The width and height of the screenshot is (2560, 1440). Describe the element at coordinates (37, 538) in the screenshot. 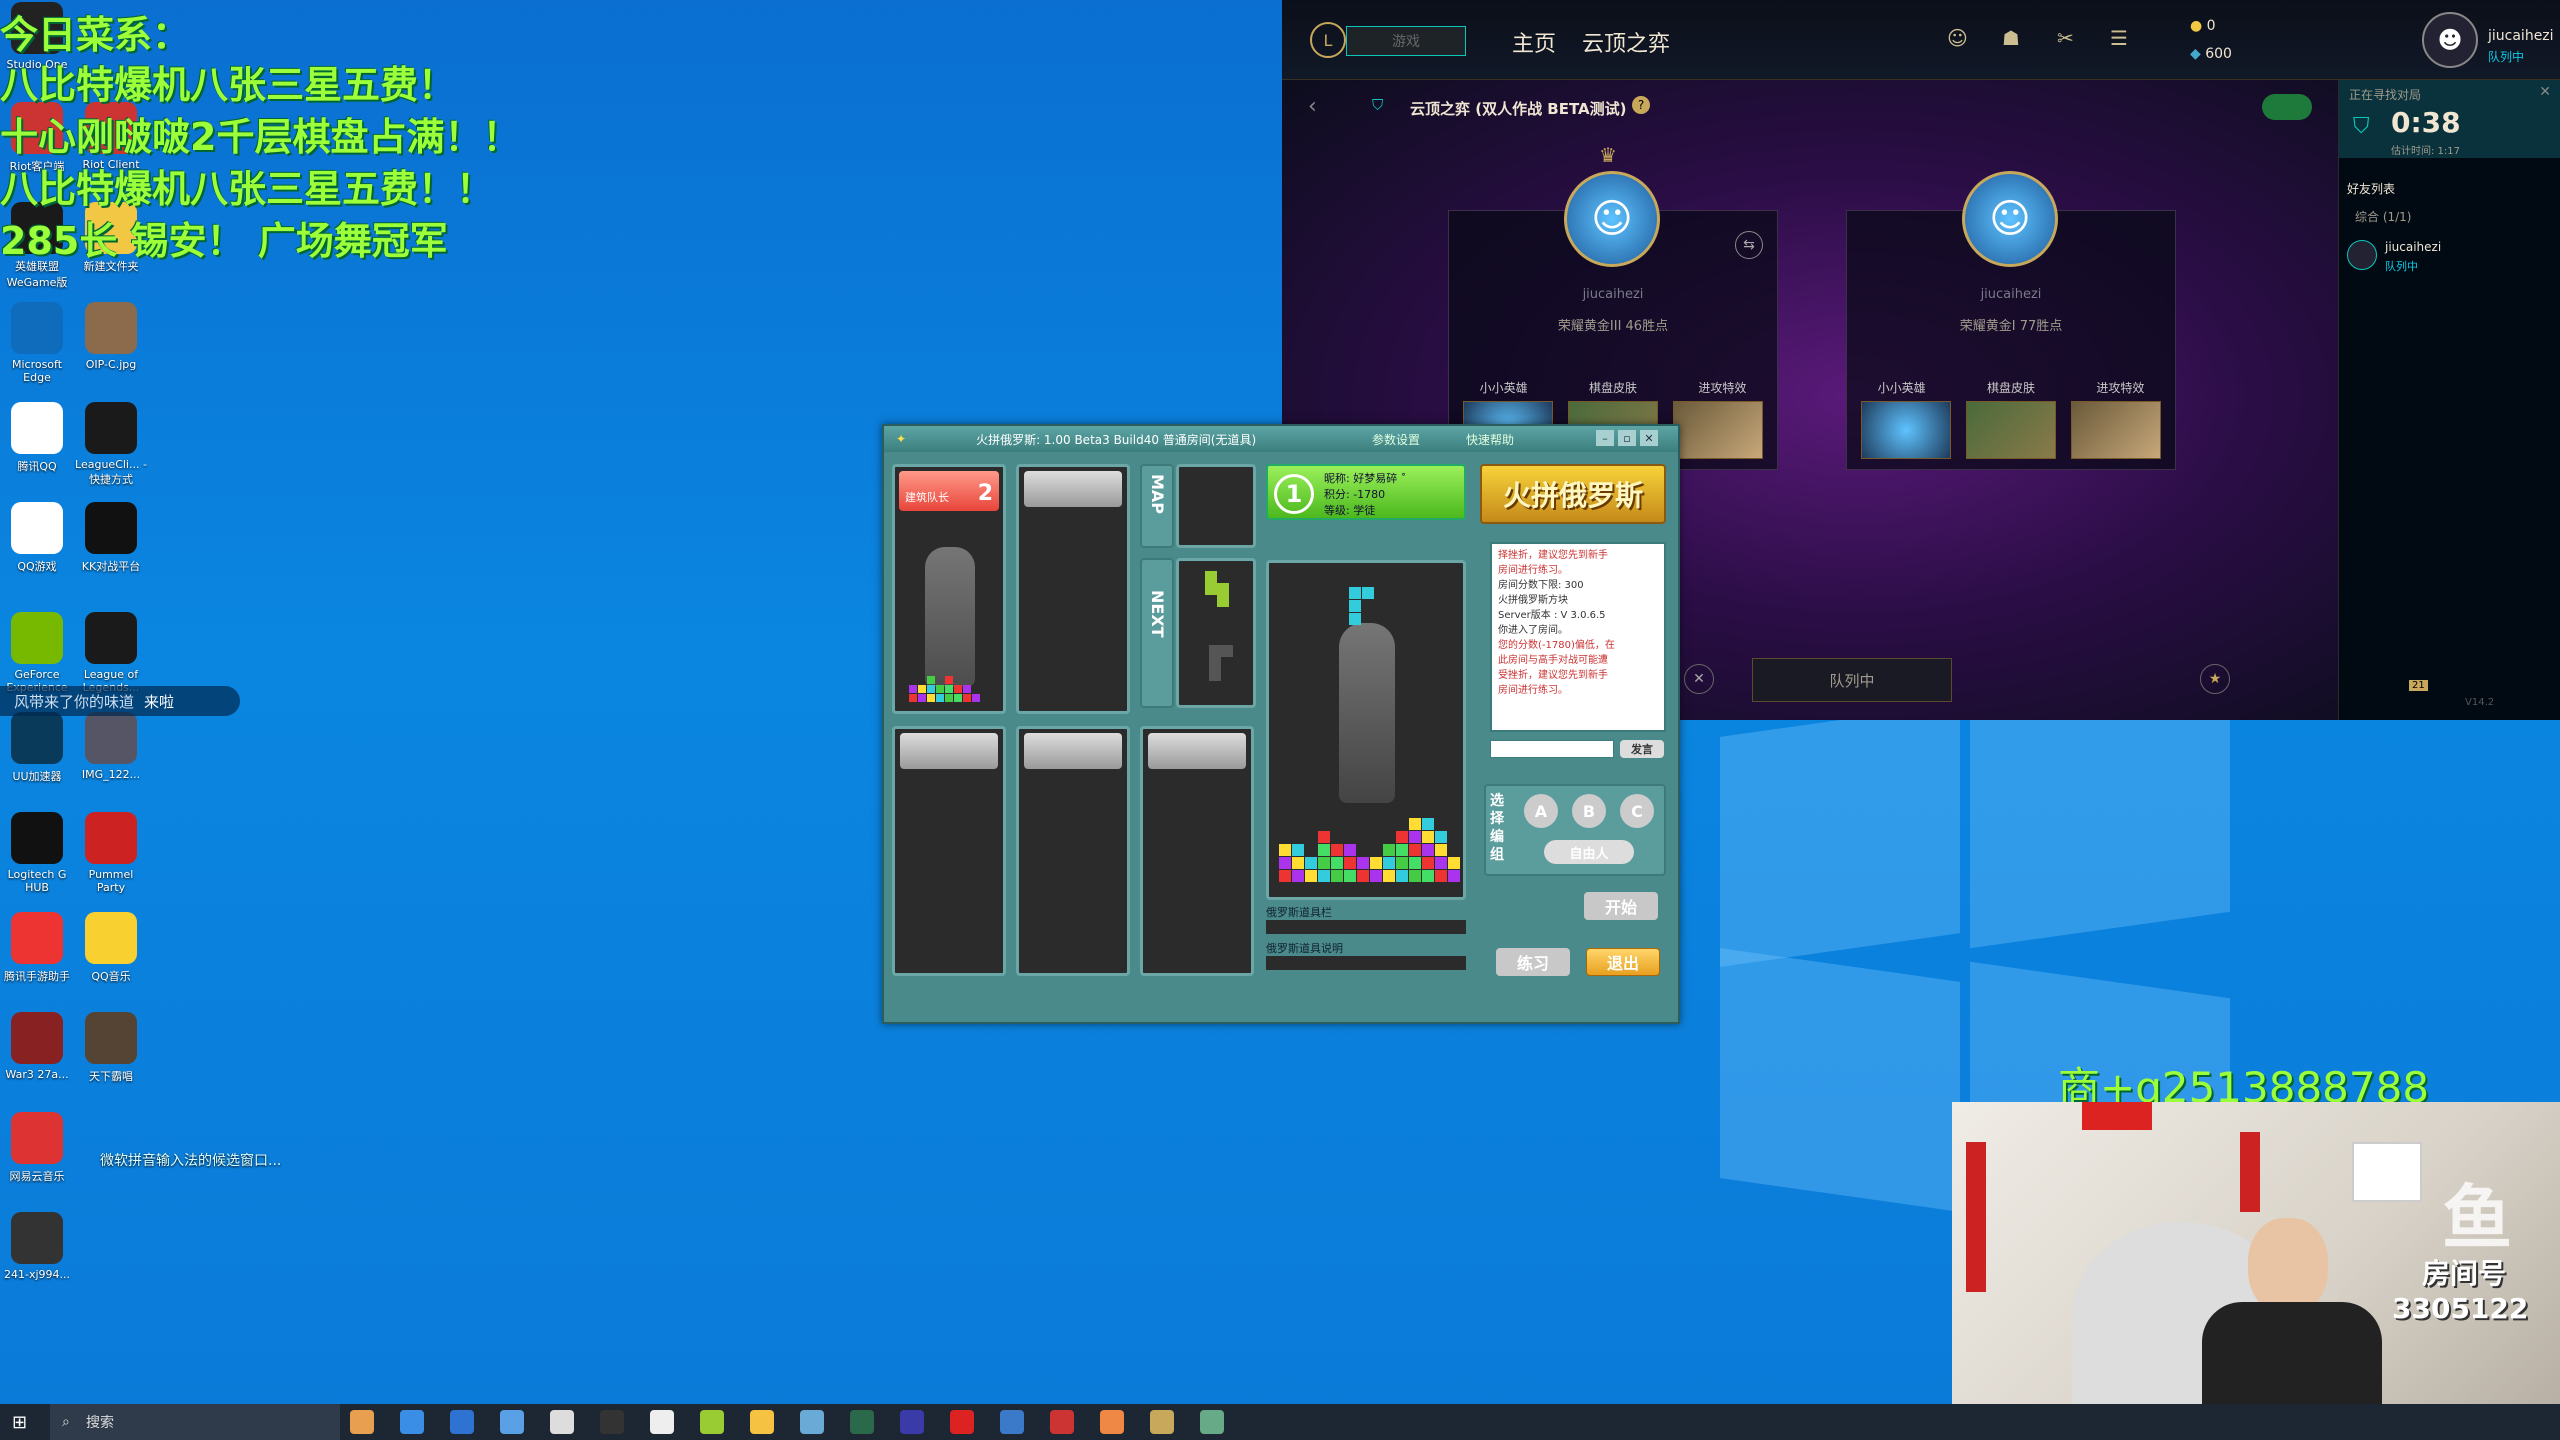

I see `desktop-icon: QQ游戏` at that location.